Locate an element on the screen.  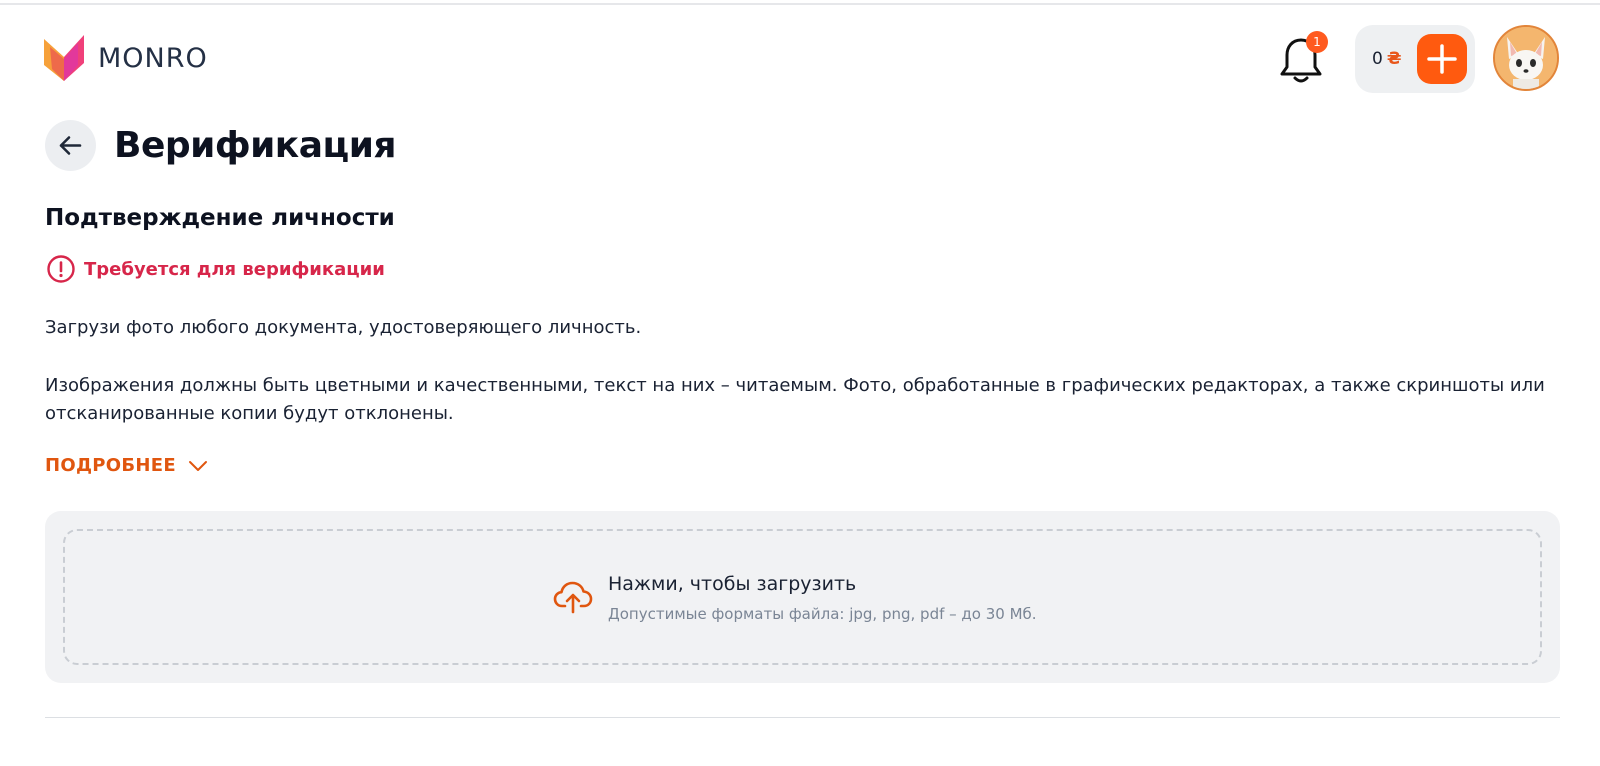
more-details-toggle: ПОДРОБНЕЕ is located at coordinates (126, 465).